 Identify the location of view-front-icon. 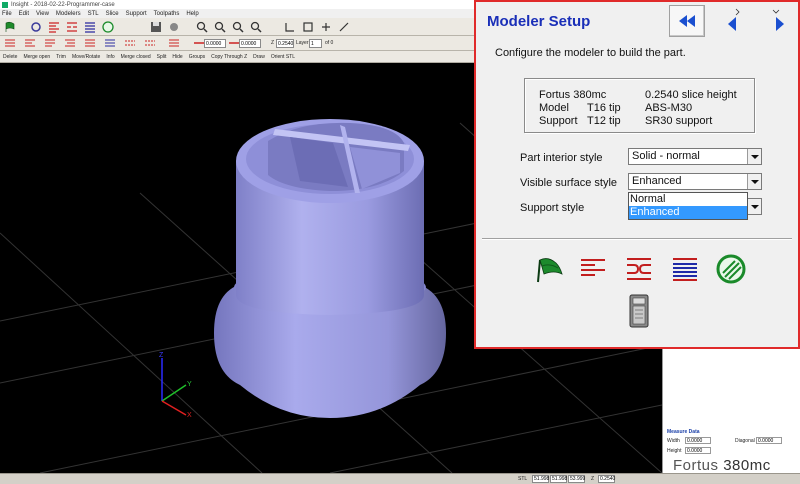
(290, 27).